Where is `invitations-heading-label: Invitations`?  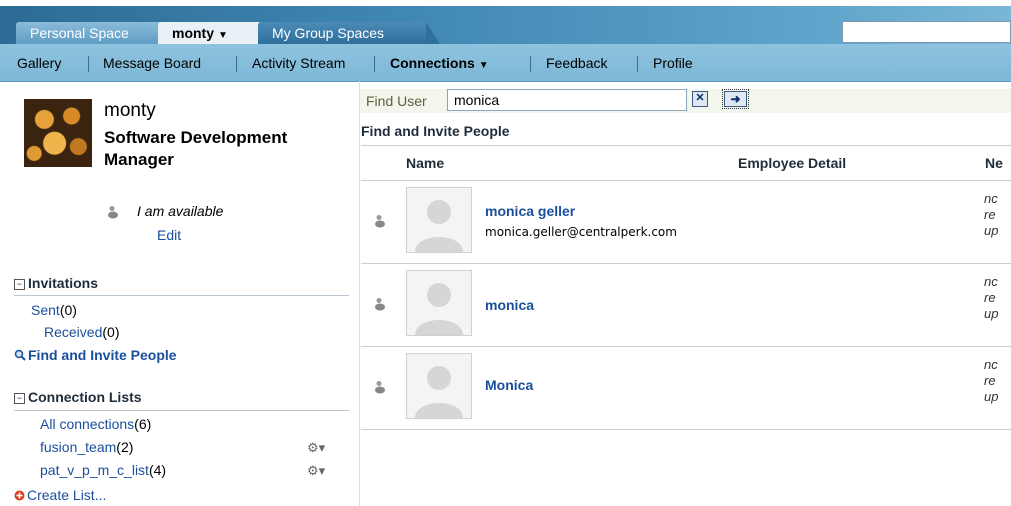
invitations-heading-label: Invitations is located at coordinates (63, 283).